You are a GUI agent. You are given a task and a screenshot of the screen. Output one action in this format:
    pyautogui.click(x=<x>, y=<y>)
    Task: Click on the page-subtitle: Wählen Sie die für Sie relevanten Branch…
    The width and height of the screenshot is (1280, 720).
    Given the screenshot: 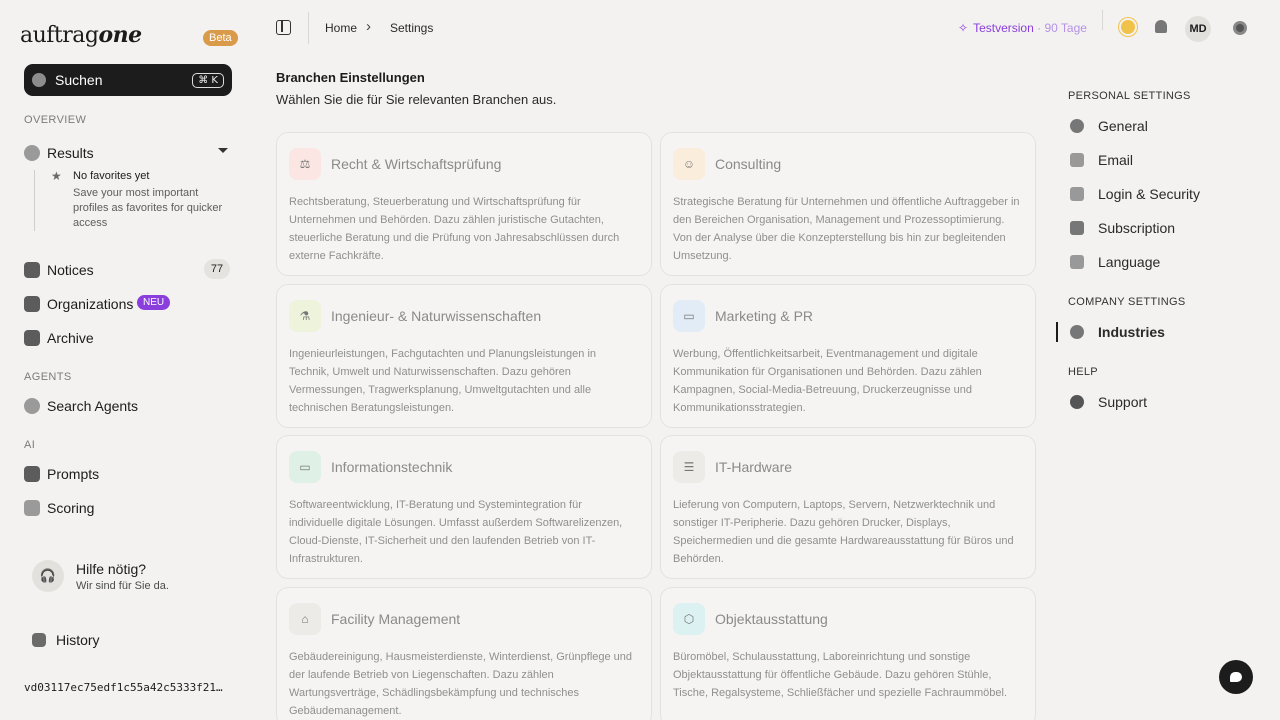 What is the action you would take?
    pyautogui.click(x=416, y=99)
    